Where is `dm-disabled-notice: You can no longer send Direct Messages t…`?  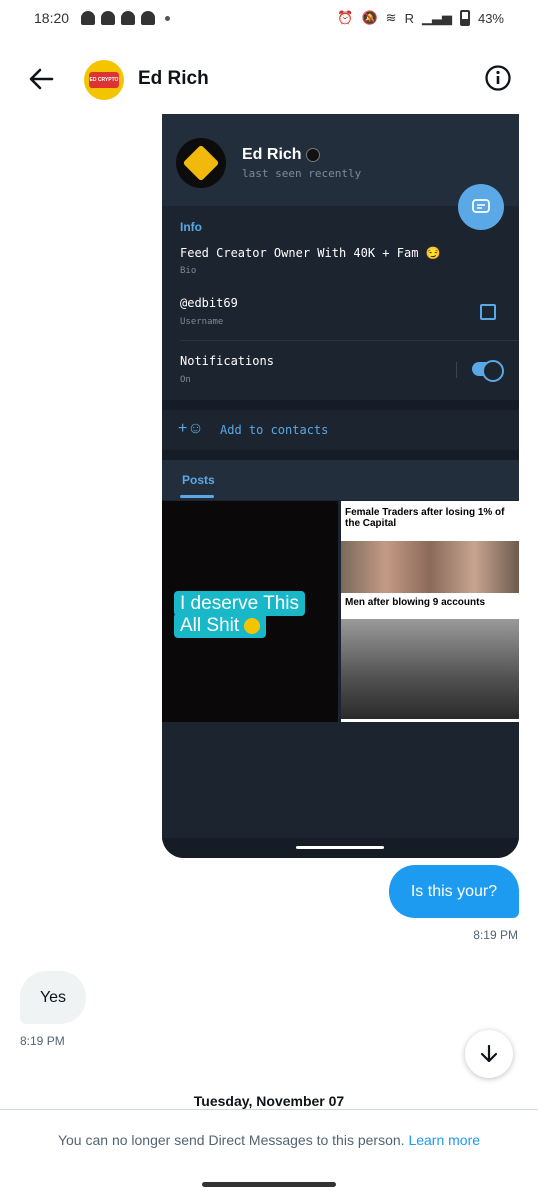 dm-disabled-notice: You can no longer send Direct Messages t… is located at coordinates (269, 1140).